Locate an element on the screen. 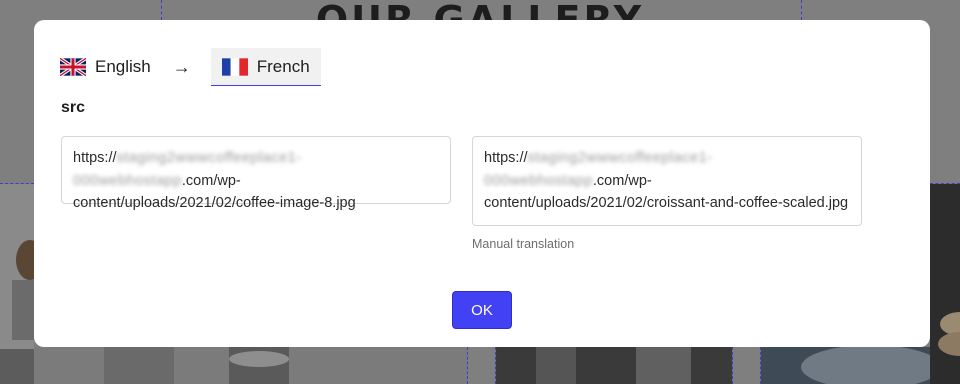 Image resolution: width=960 pixels, height=384 pixels. target-url-prefix: https:// is located at coordinates (506, 158).